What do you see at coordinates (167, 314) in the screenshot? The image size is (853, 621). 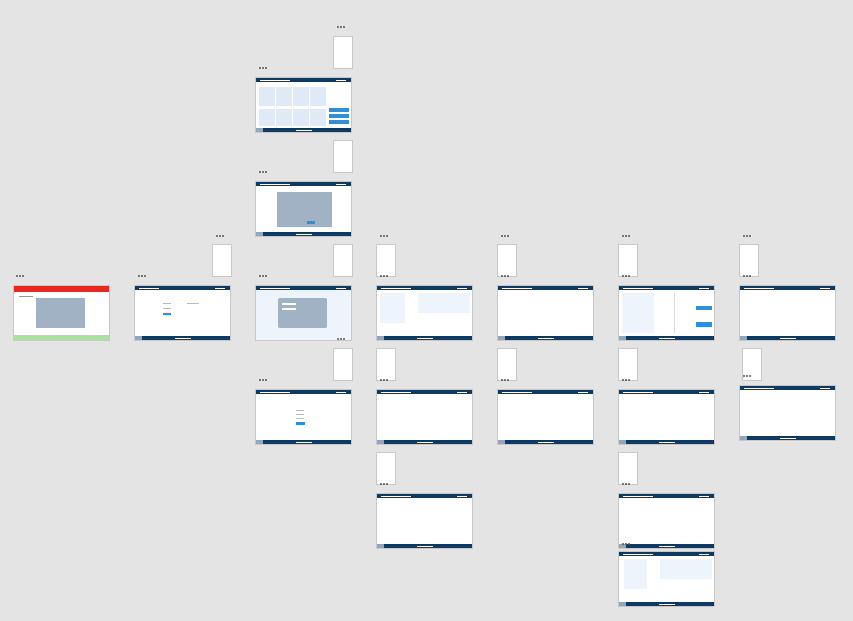 I see `submit-button` at bounding box center [167, 314].